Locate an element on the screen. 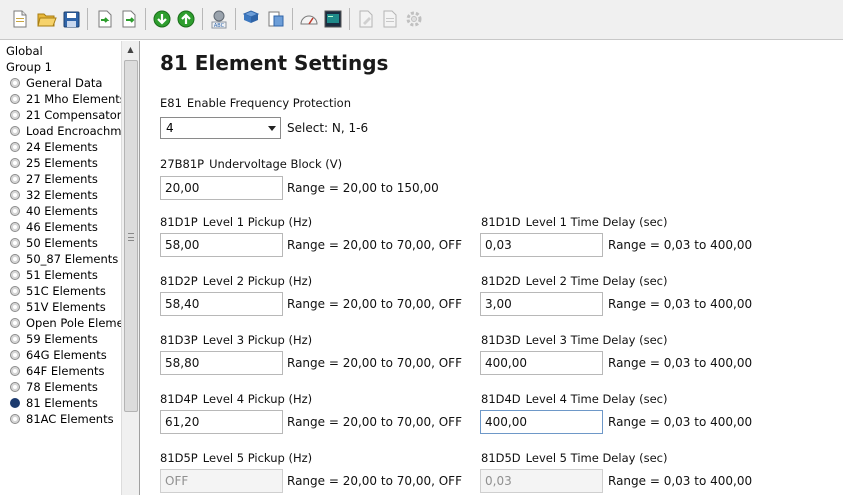 This screenshot has width=843, height=495. delay-input: 3,00 is located at coordinates (541, 304).